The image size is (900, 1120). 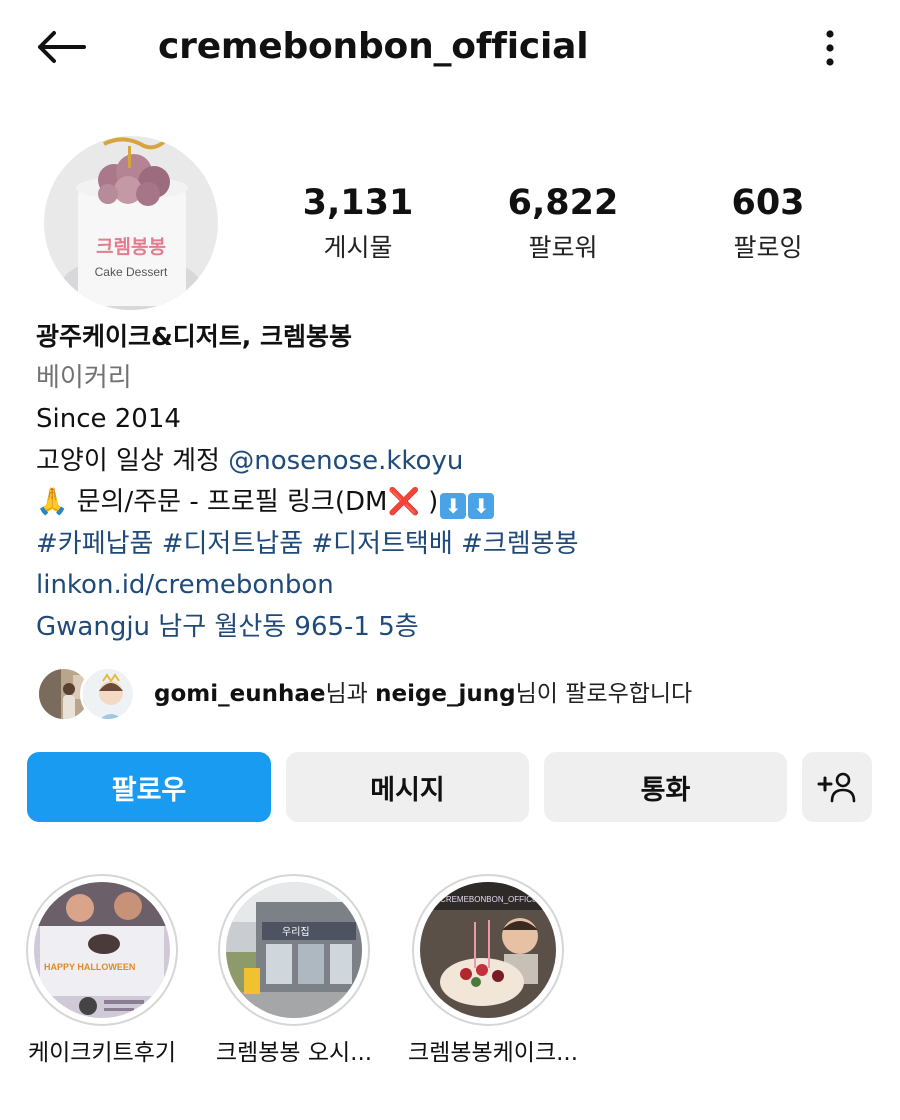 I want to click on more-options-button, so click(x=830, y=48).